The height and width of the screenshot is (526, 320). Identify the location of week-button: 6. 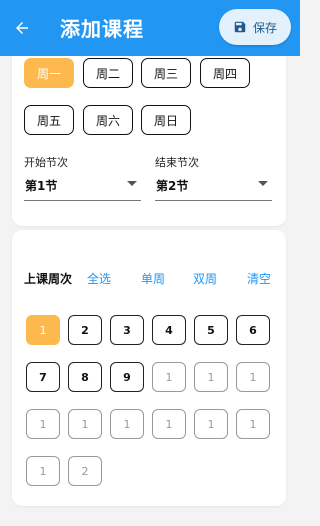
(253, 330).